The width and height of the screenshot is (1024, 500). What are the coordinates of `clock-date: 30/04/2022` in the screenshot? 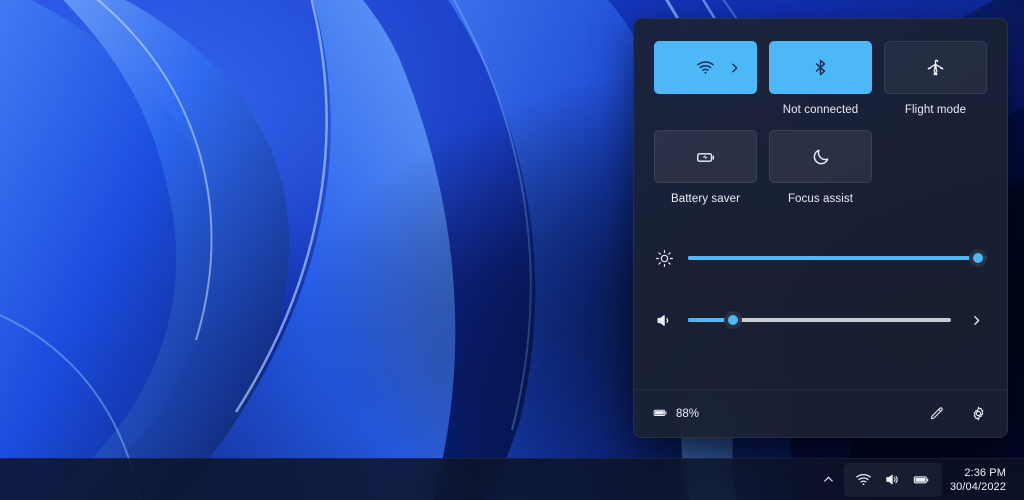 It's located at (977, 486).